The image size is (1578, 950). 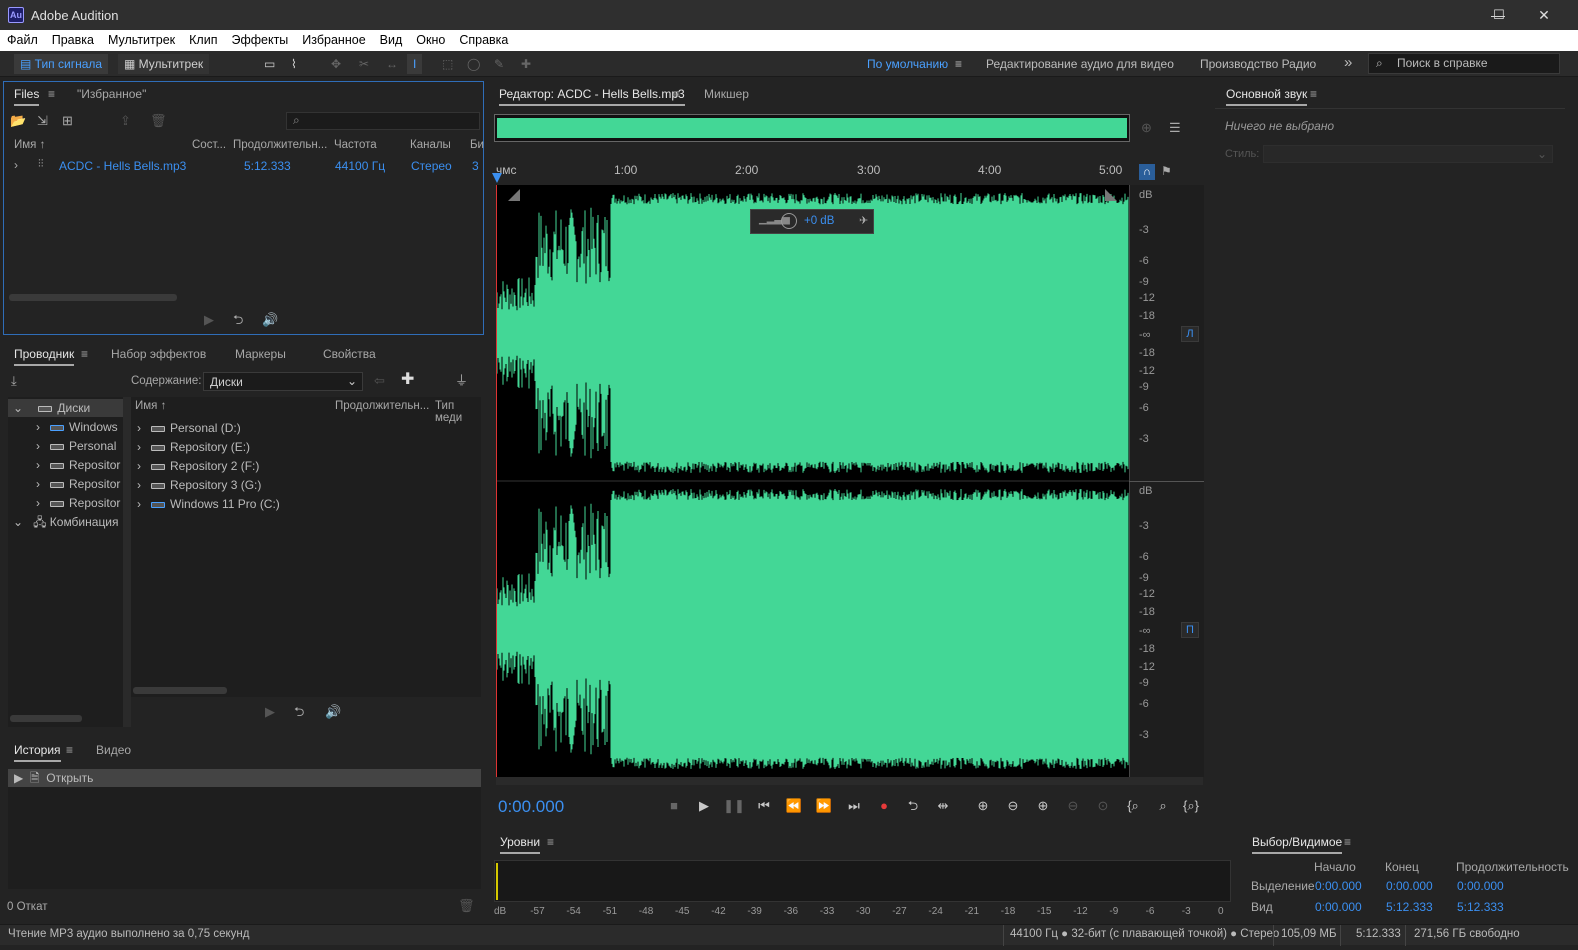 What do you see at coordinates (27, 96) in the screenshot?
I see `tab-files: Files` at bounding box center [27, 96].